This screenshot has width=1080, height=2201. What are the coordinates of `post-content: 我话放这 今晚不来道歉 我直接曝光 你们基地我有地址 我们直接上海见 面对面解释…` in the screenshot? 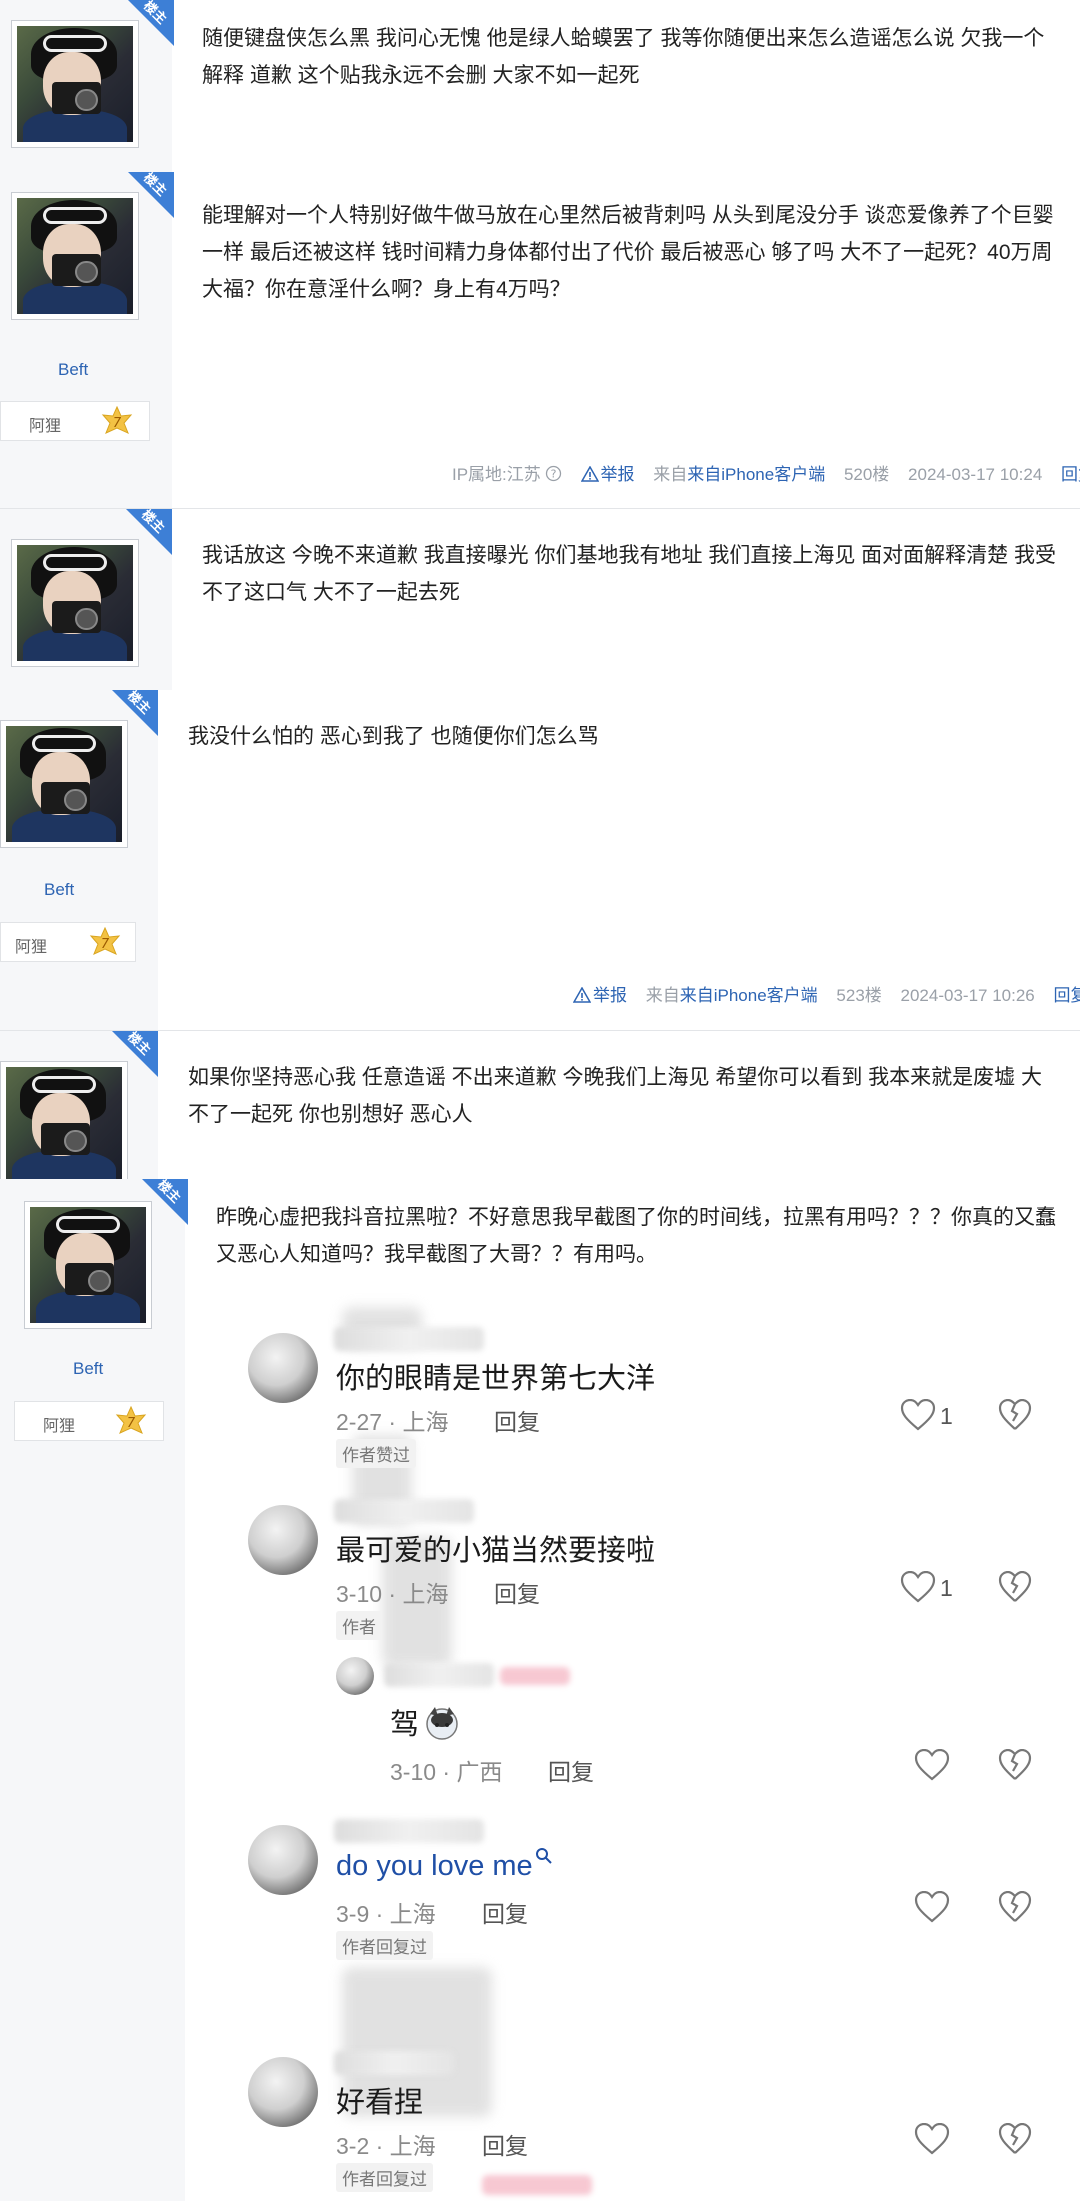 It's located at (629, 574).